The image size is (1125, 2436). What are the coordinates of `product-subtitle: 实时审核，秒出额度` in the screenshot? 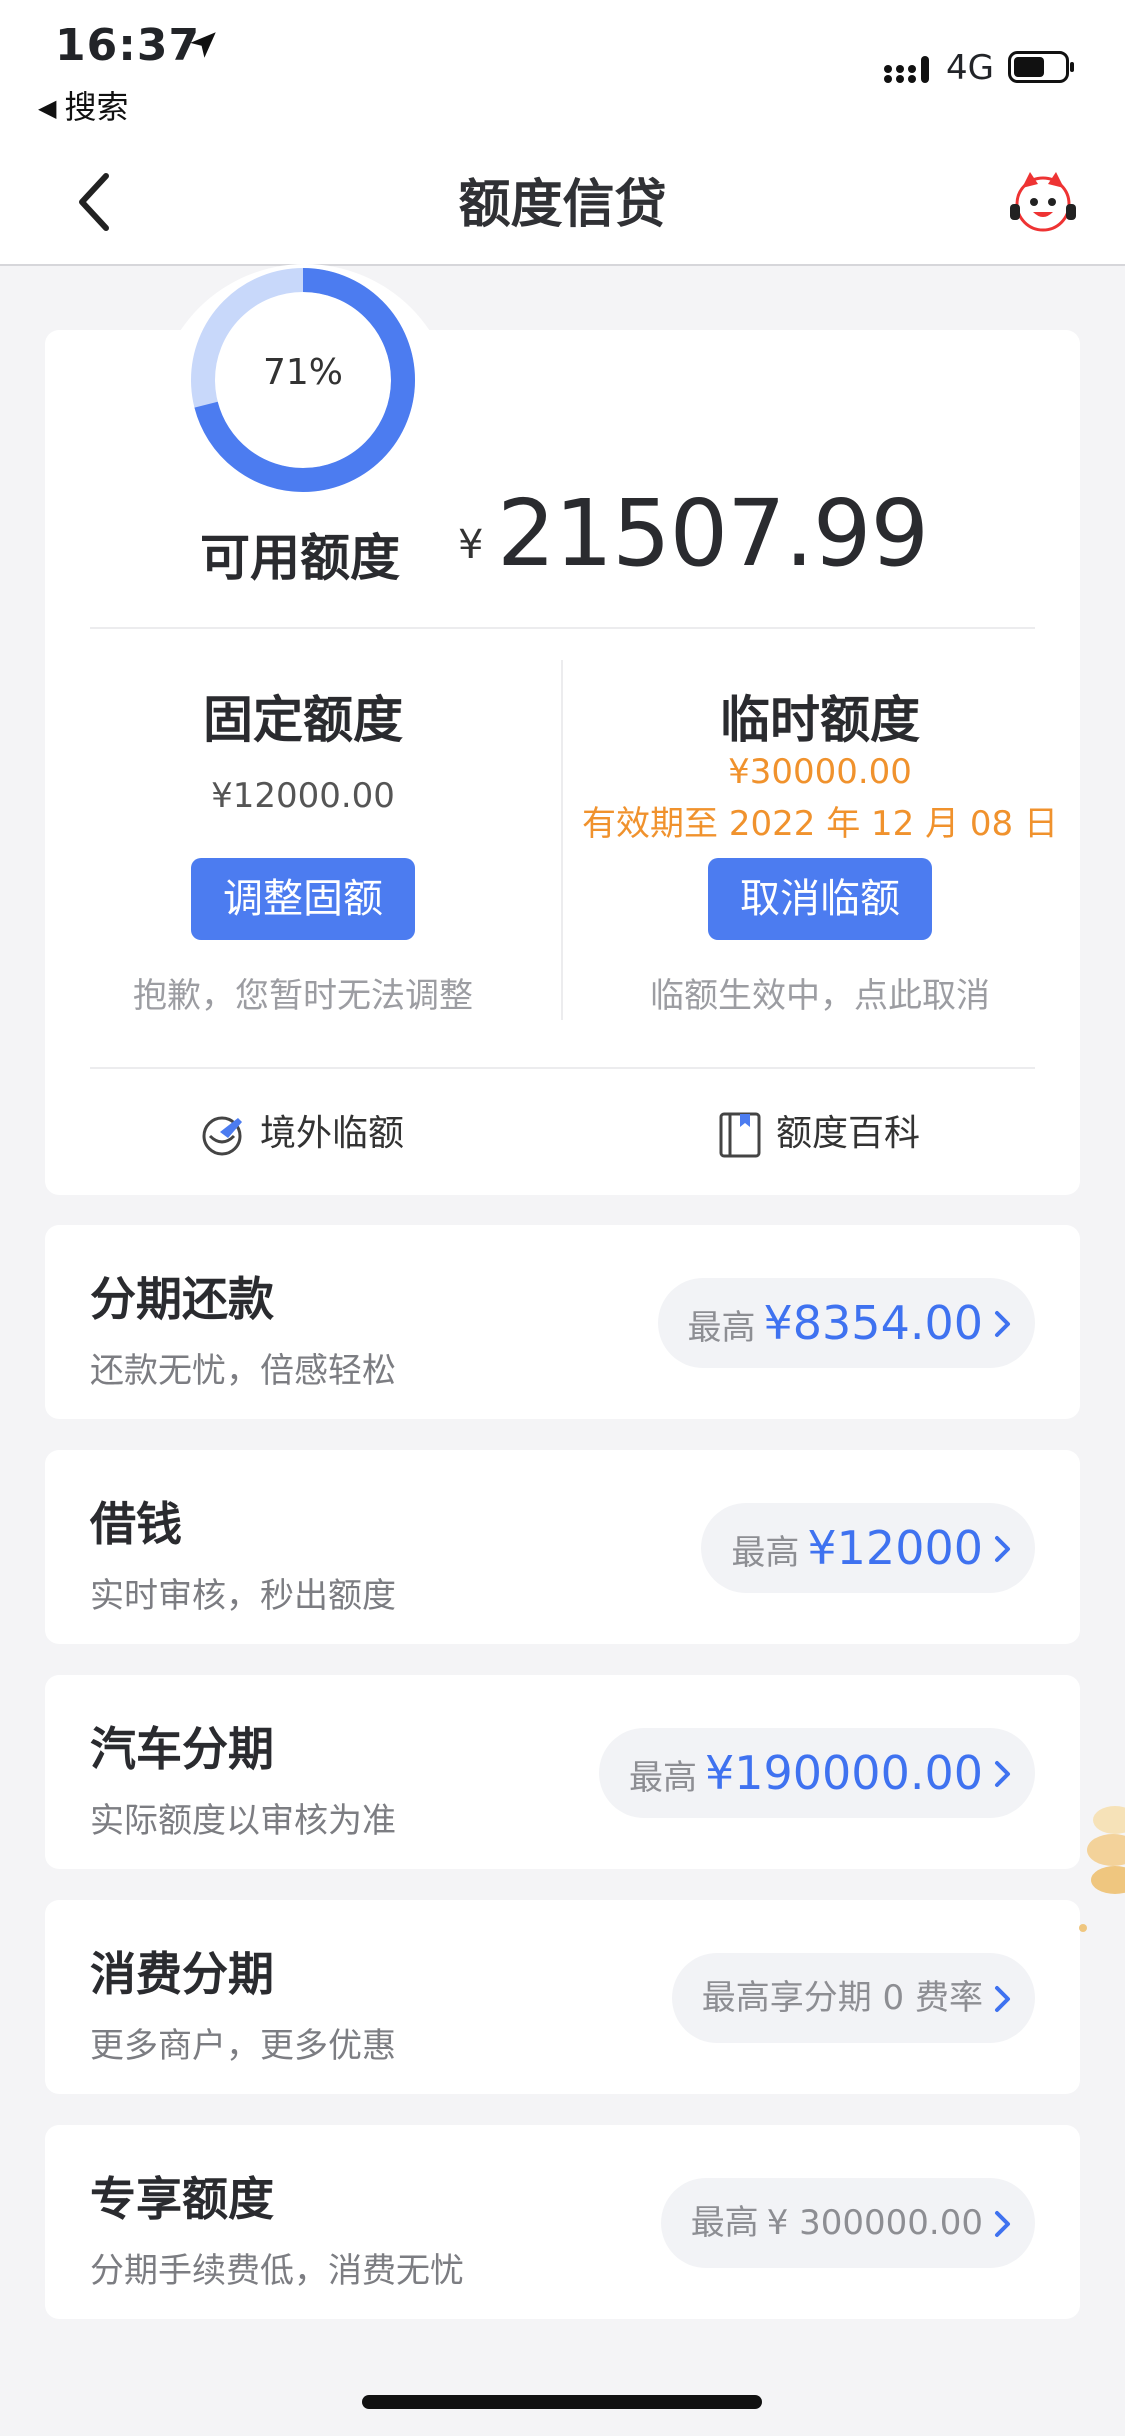 It's located at (243, 1596).